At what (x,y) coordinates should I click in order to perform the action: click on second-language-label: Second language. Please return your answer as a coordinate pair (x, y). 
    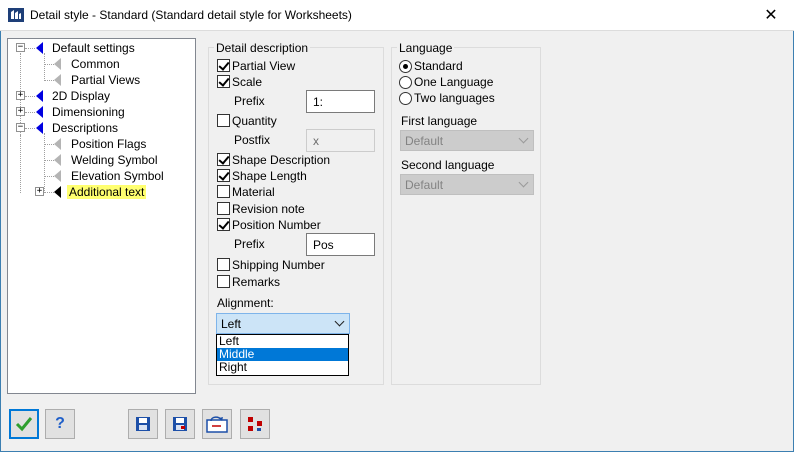
    Looking at the image, I should click on (448, 165).